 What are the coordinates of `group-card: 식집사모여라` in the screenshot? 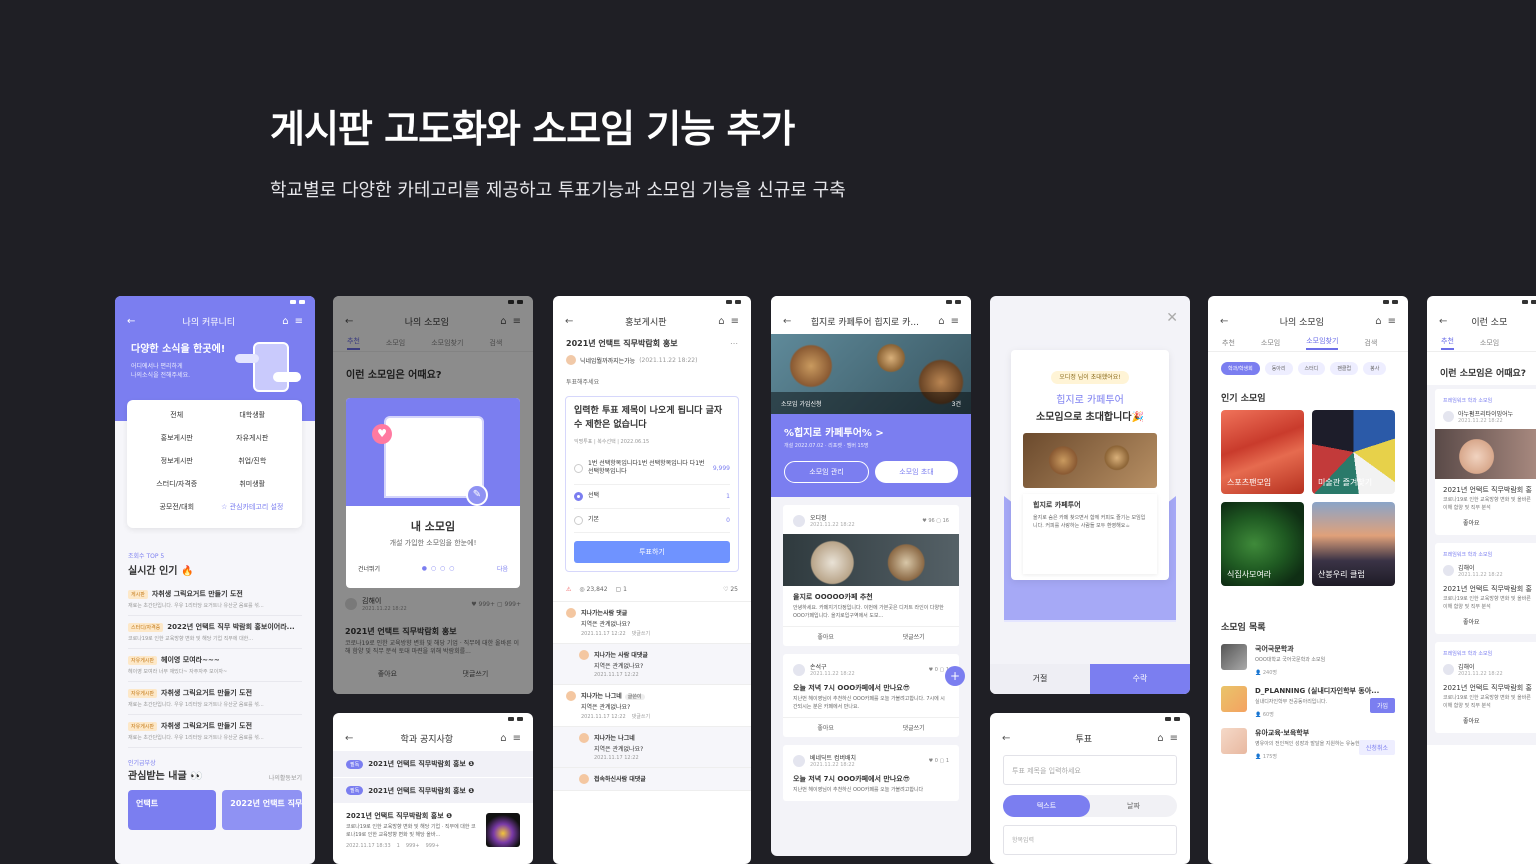 It's located at (1262, 544).